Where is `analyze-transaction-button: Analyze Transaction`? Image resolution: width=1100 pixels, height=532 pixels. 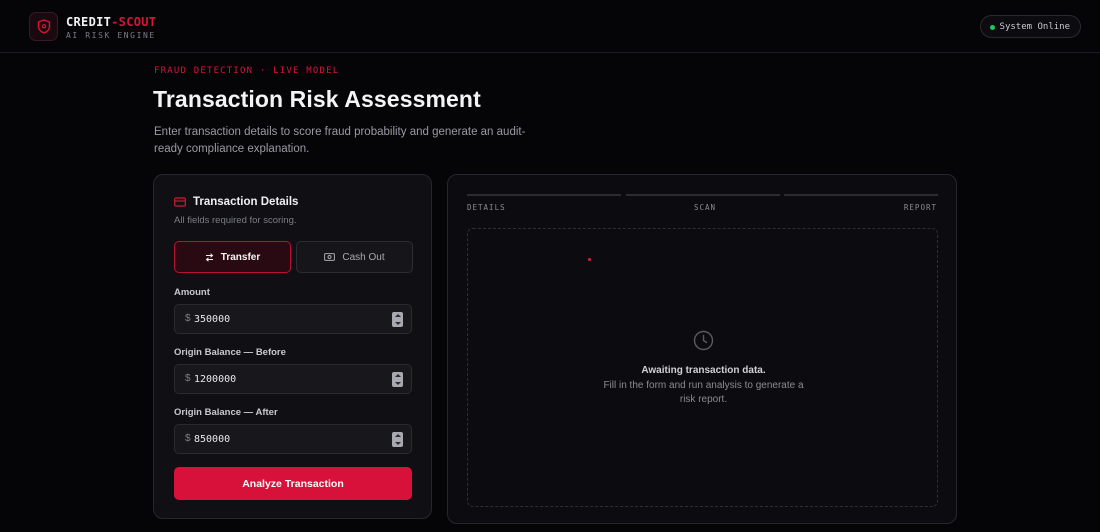 analyze-transaction-button: Analyze Transaction is located at coordinates (293, 483).